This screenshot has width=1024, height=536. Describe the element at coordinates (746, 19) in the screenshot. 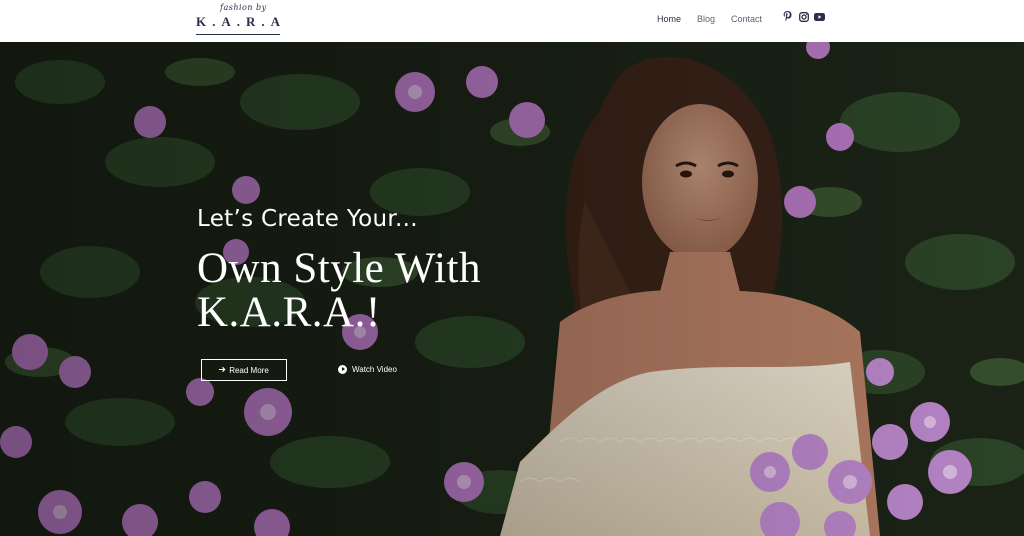

I see `nav-item-contact: Contact` at that location.